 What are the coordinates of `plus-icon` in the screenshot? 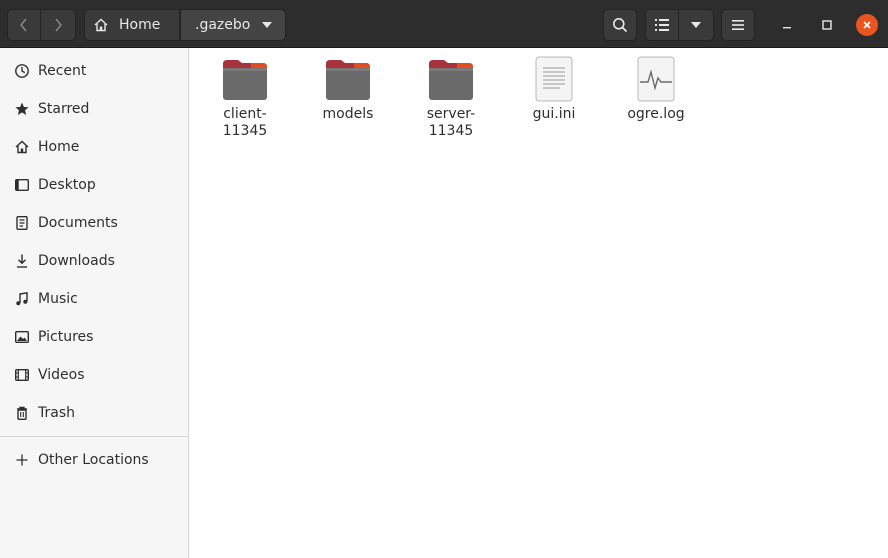 It's located at (22, 460).